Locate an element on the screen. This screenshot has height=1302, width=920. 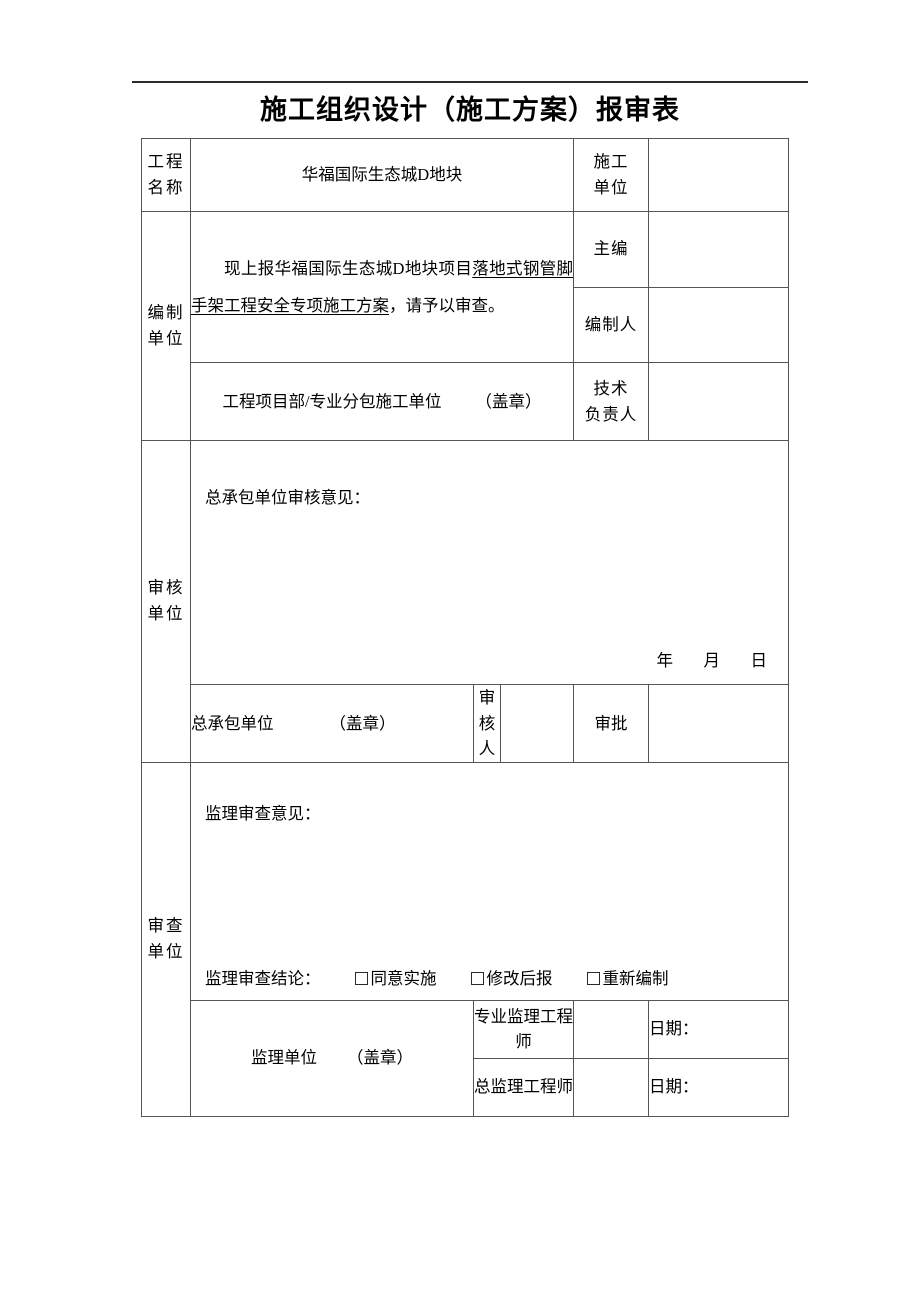
row-label-project-name-line1: 工程 is located at coordinates (166, 161).